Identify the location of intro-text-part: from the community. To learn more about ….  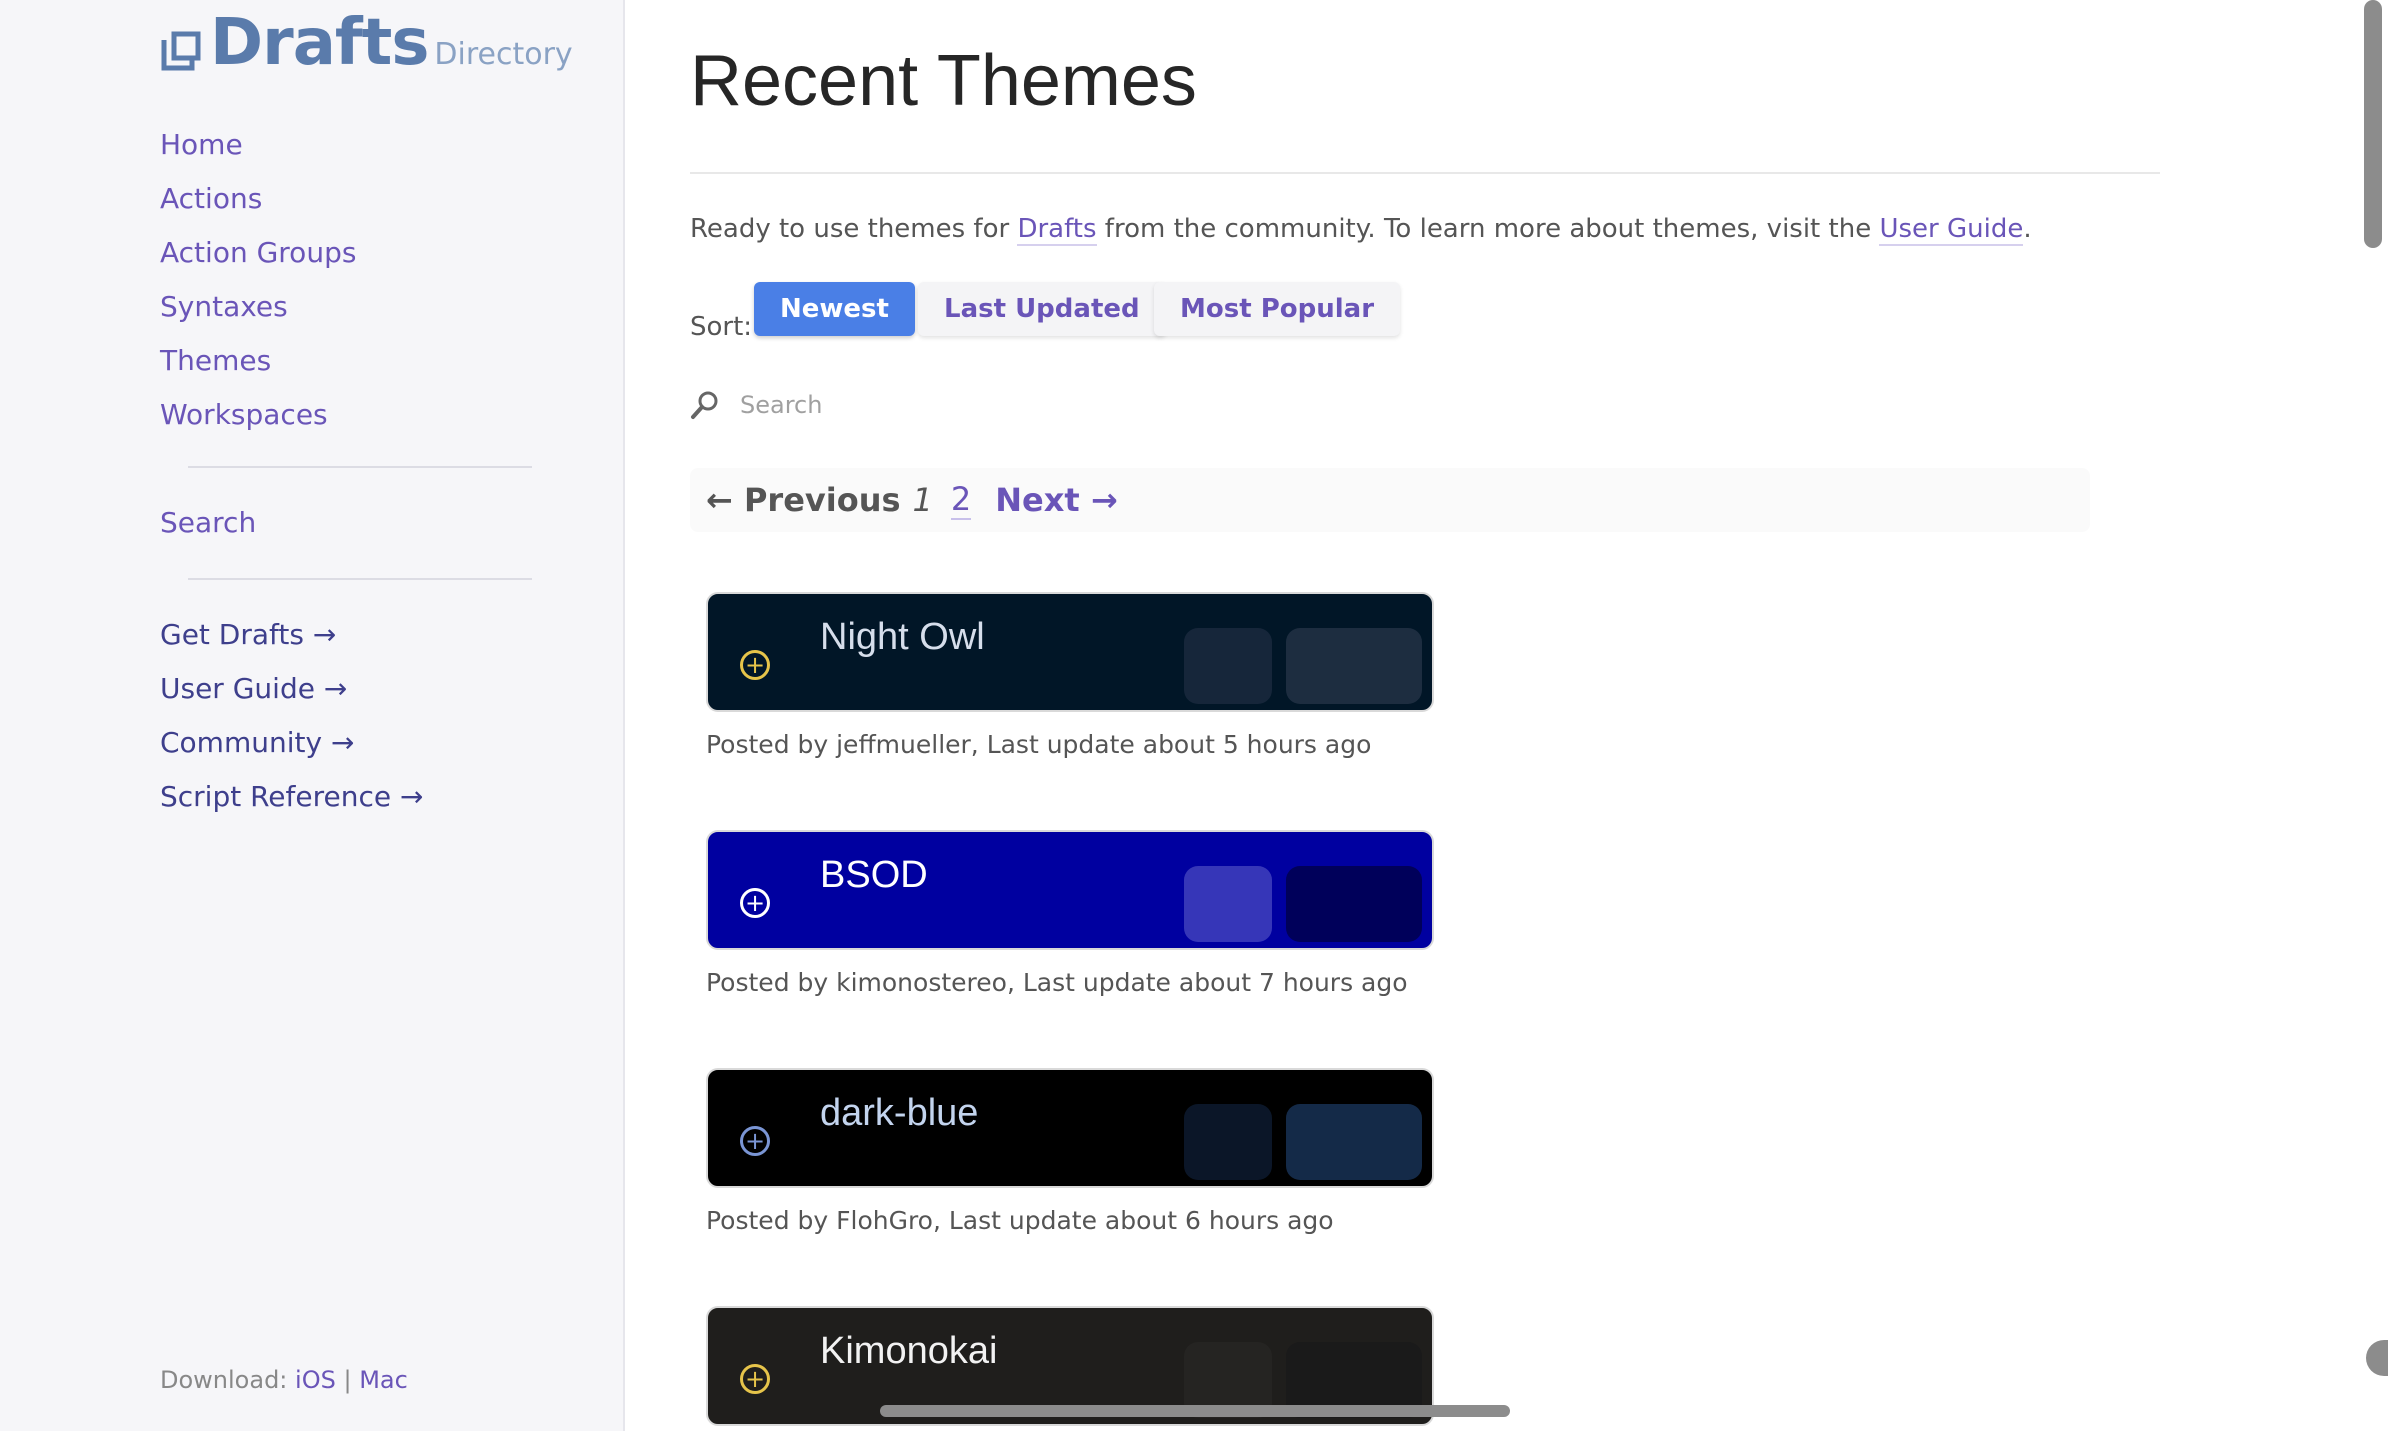
(1488, 229).